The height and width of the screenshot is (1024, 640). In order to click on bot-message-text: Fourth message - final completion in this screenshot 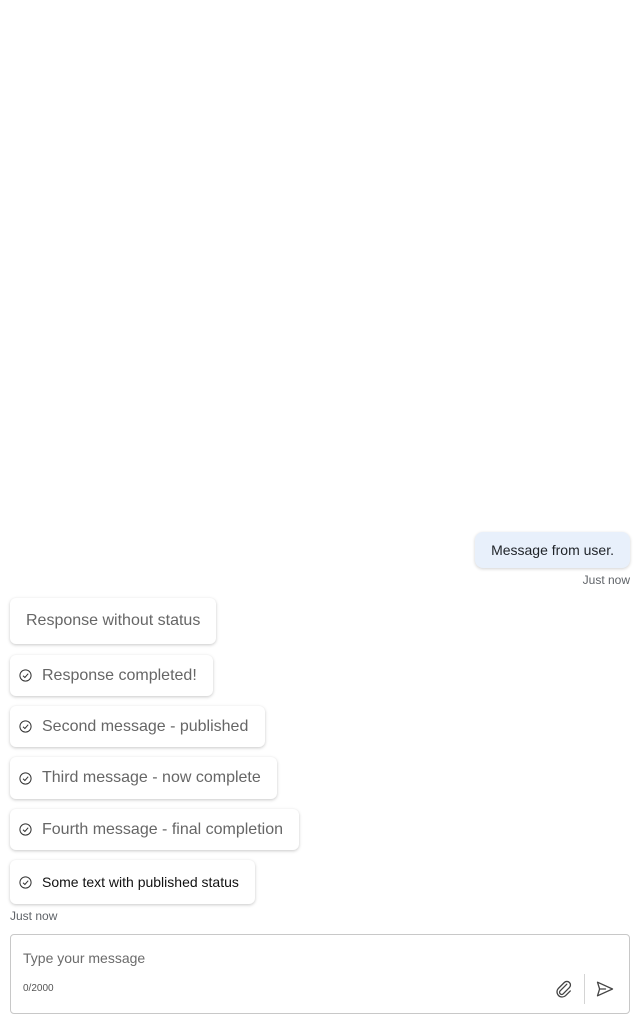, I will do `click(162, 829)`.